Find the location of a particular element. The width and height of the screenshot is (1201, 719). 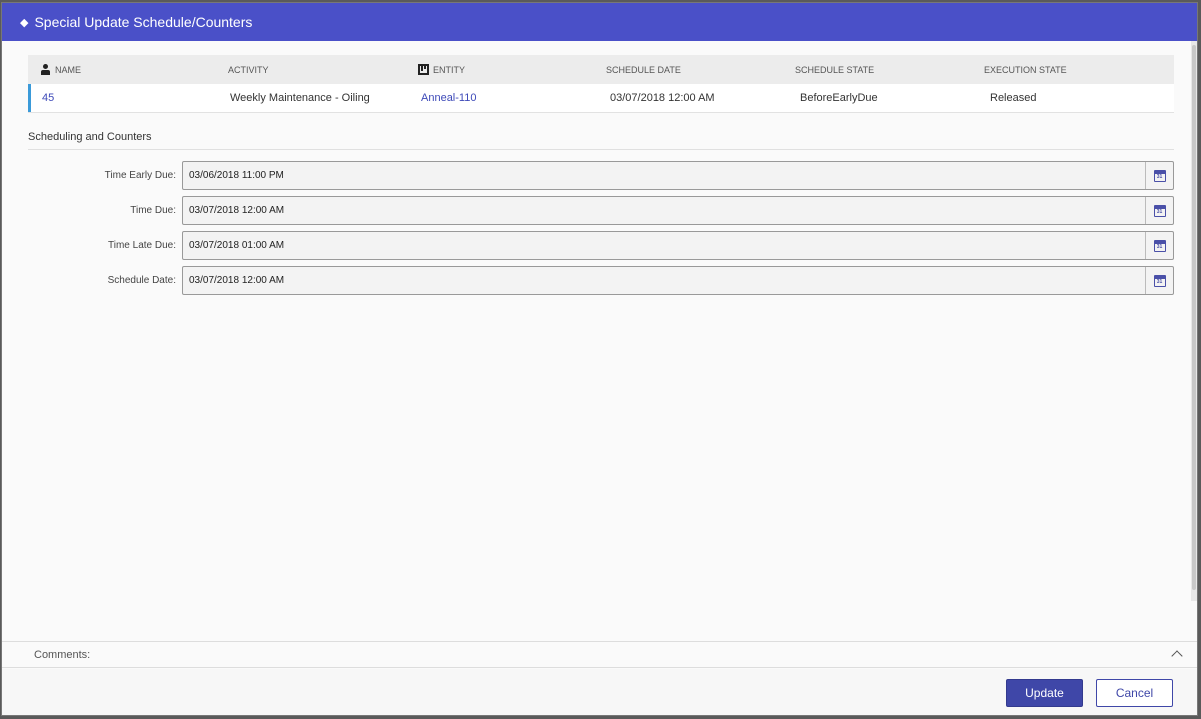

header-entity-label: ENTITY is located at coordinates (449, 69).